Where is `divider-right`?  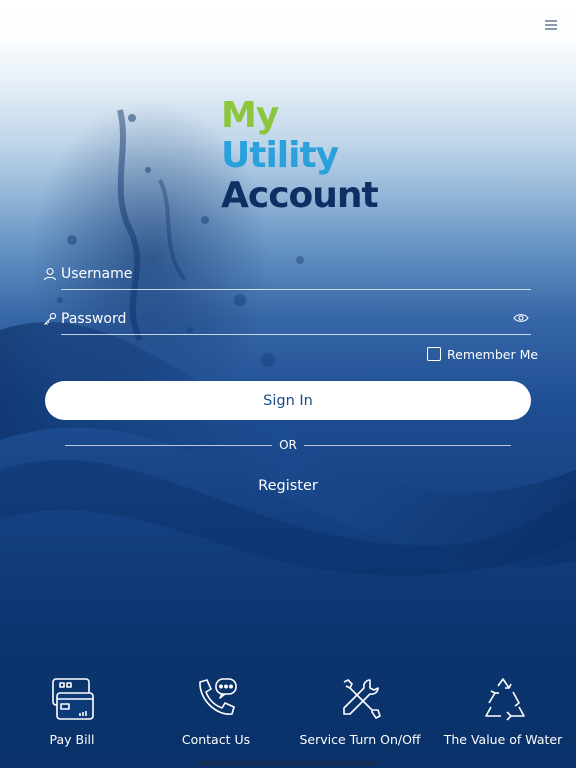 divider-right is located at coordinates (407, 445).